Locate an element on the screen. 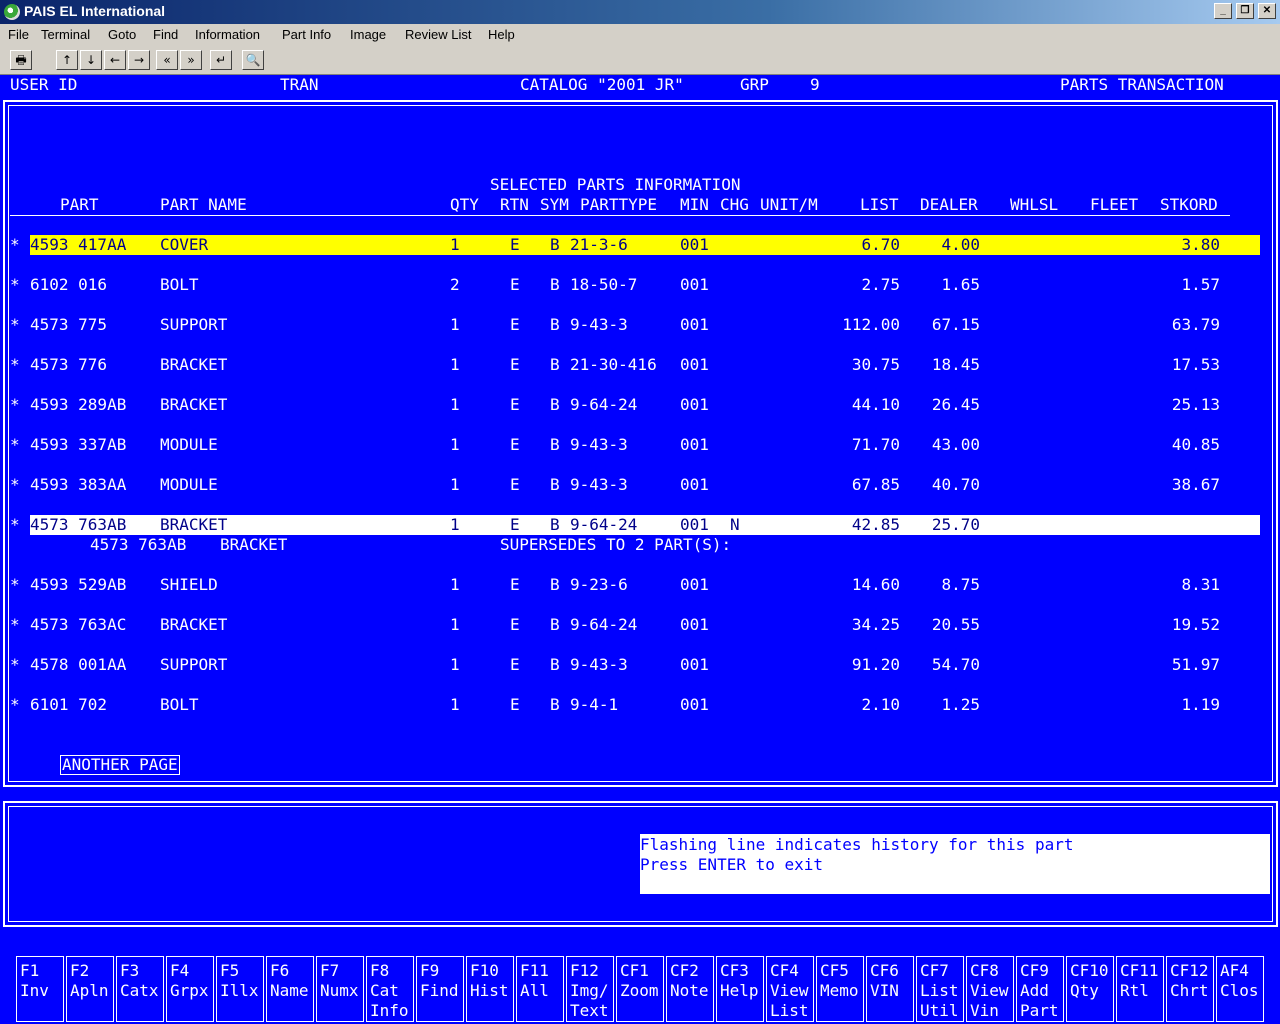  col-unit: UNIT/M is located at coordinates (789, 204).